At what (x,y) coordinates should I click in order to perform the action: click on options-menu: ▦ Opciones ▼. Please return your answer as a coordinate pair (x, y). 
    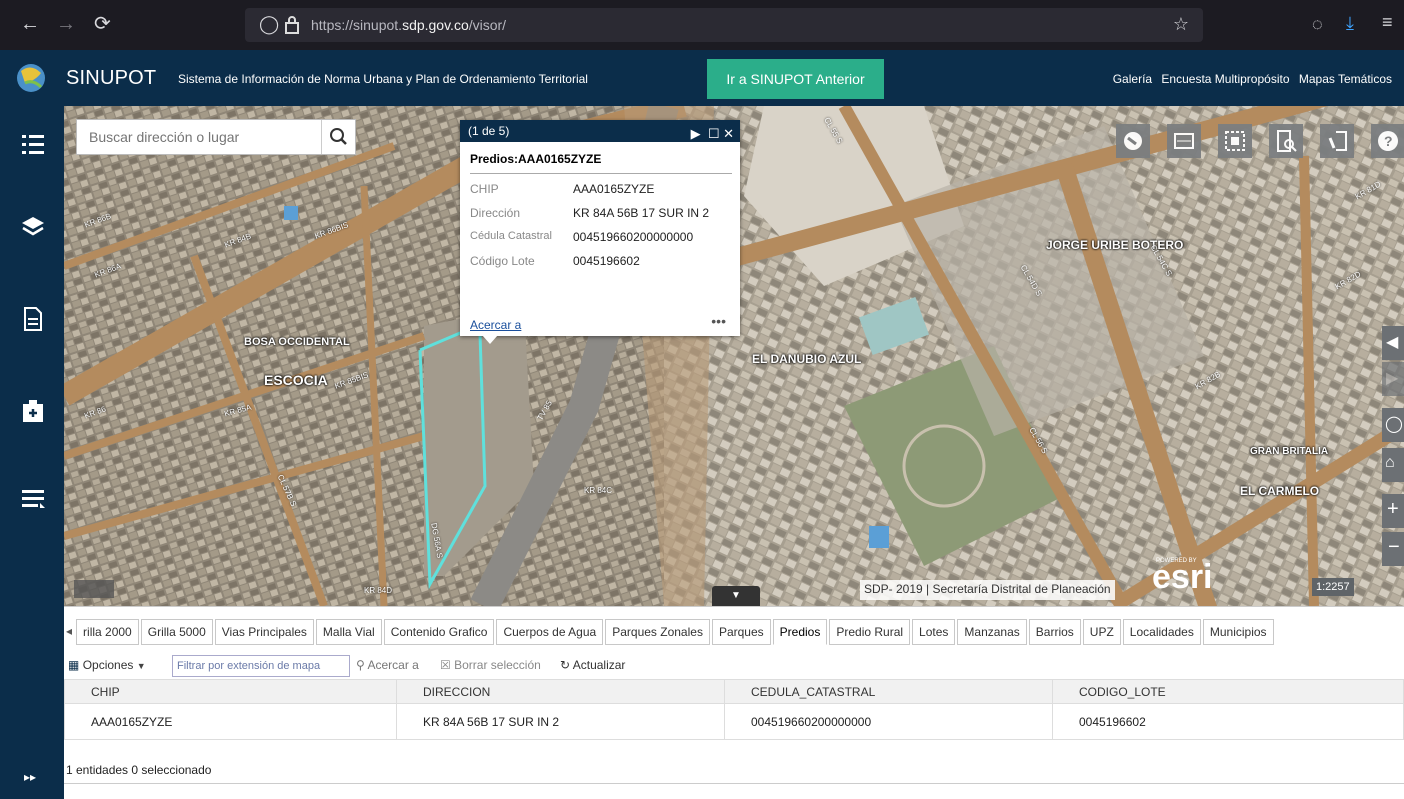
    Looking at the image, I should click on (107, 665).